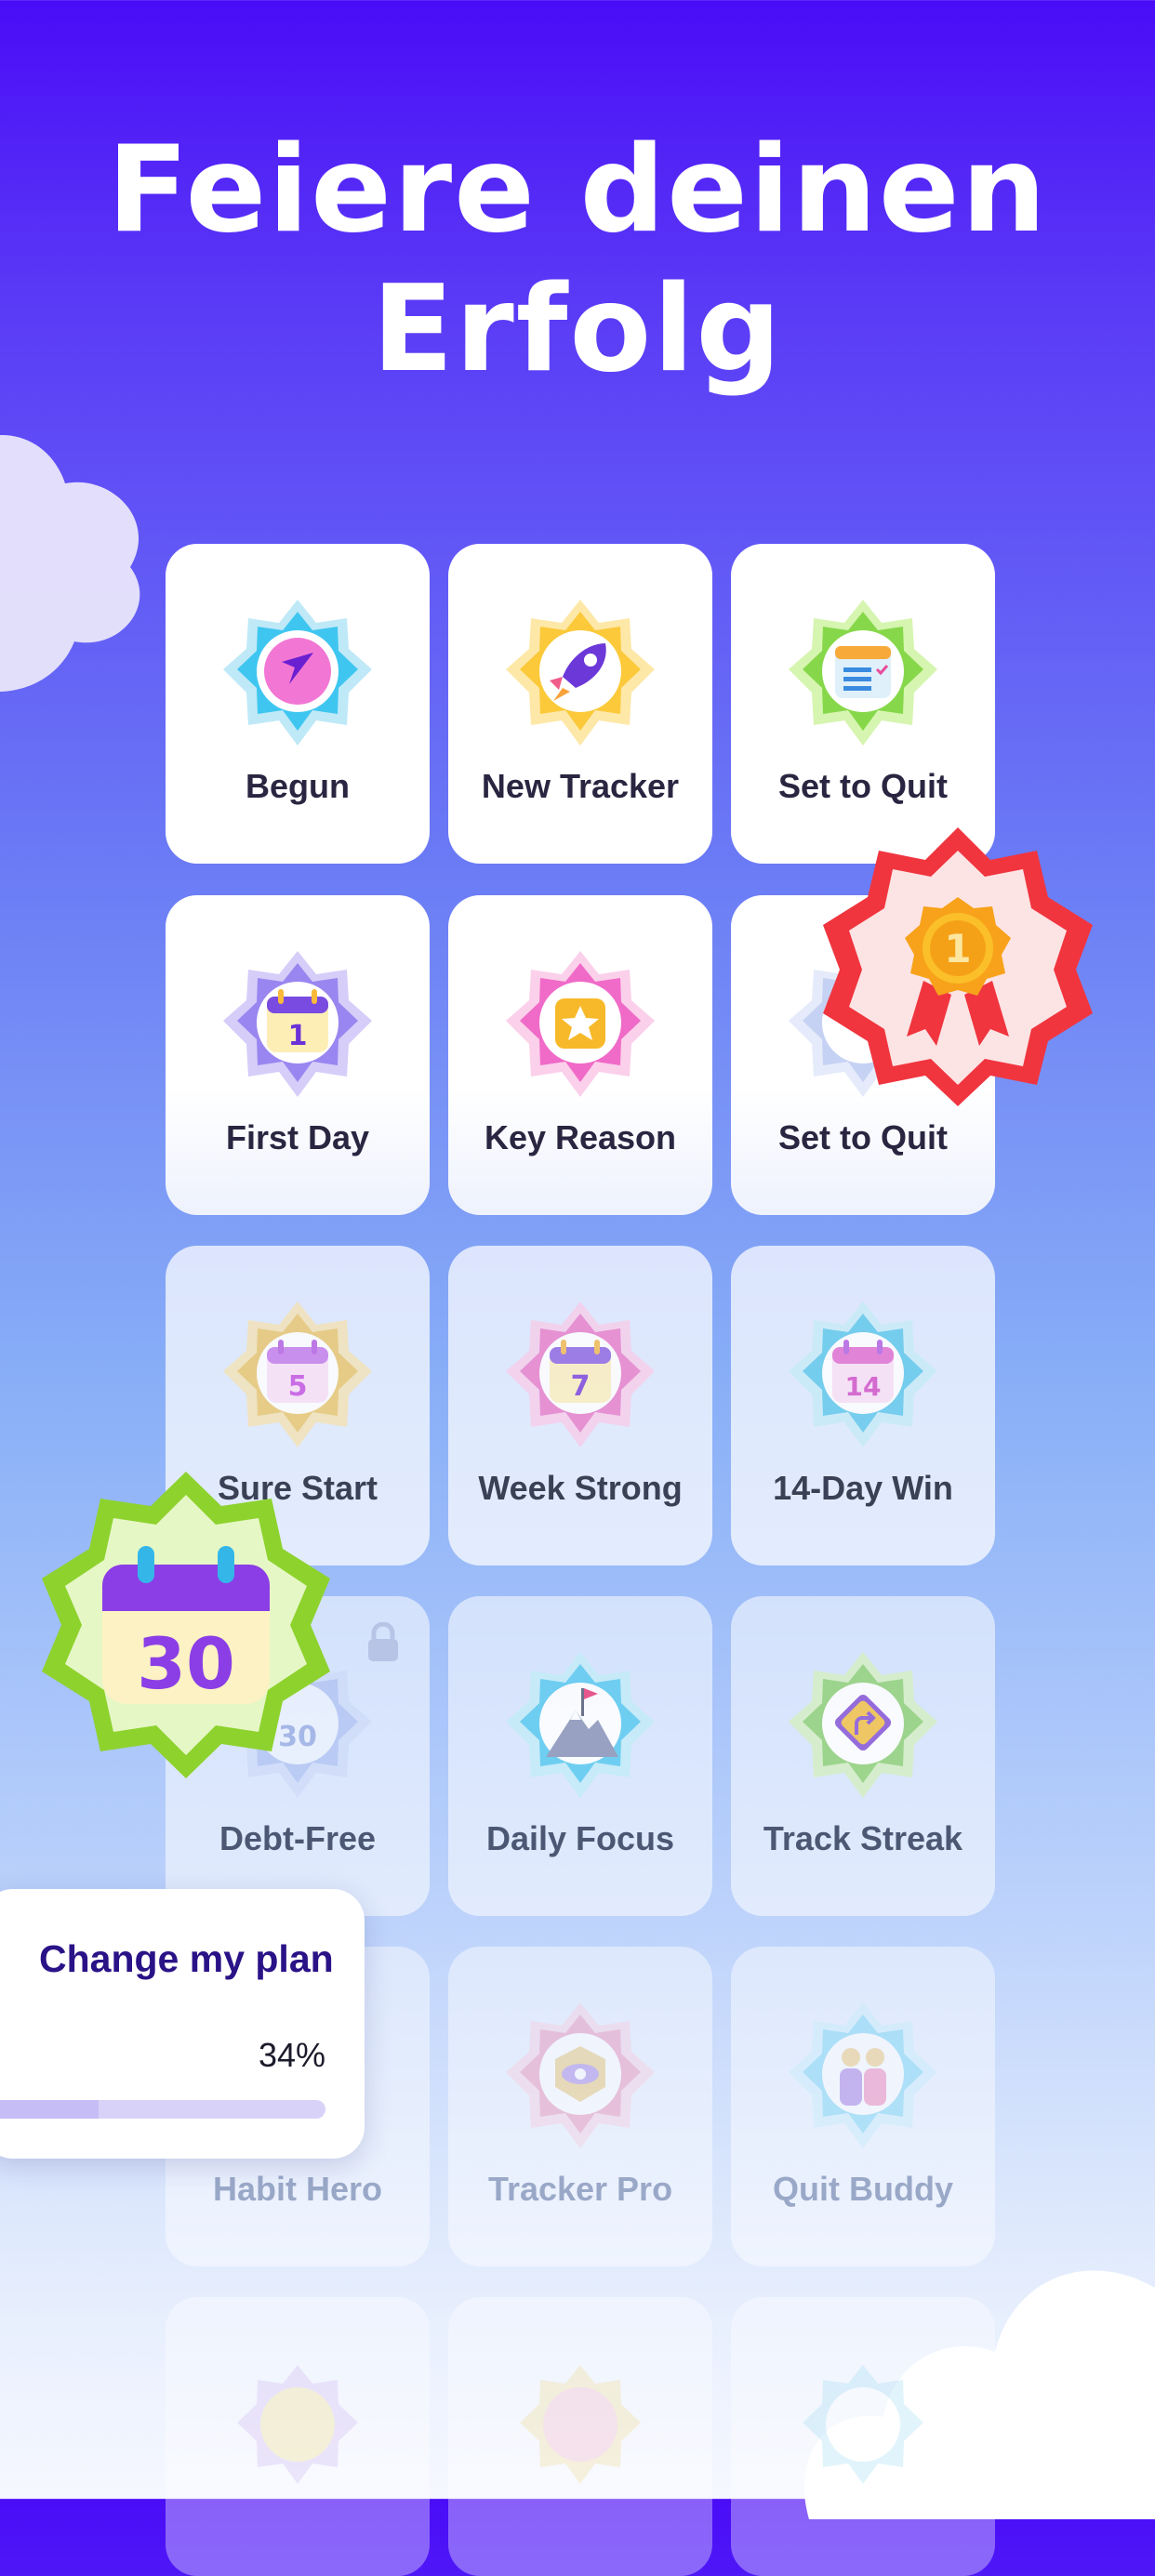 The width and height of the screenshot is (1155, 2576). I want to click on calendar-day-icon: 14, so click(863, 1374).